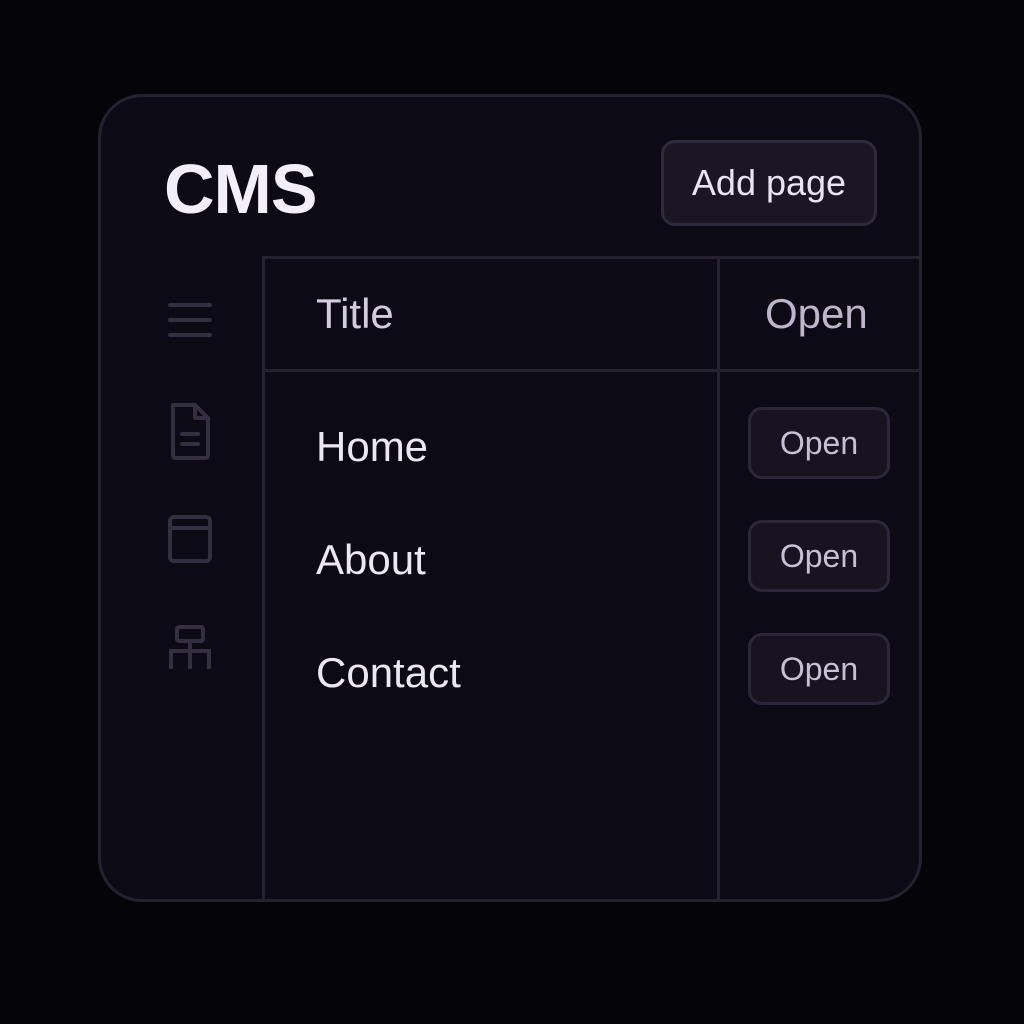 This screenshot has height=1024, width=1024. What do you see at coordinates (592, 447) in the screenshot?
I see `table-row: Home Open` at bounding box center [592, 447].